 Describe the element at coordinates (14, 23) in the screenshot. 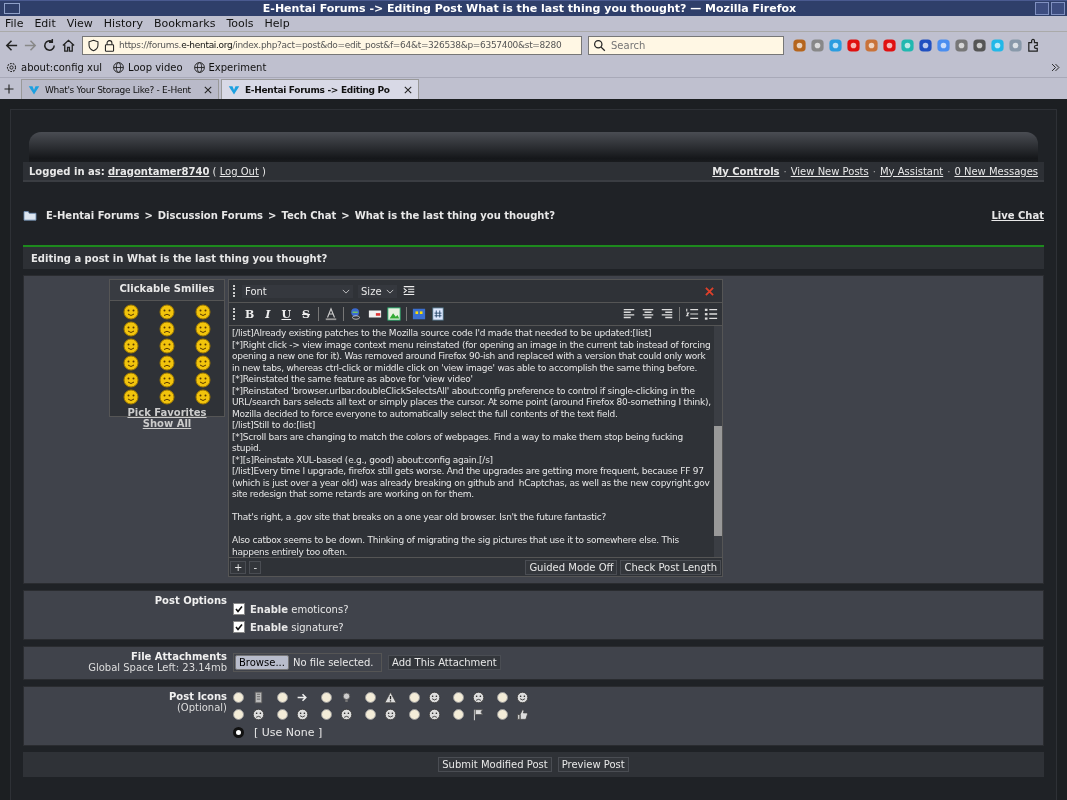

I see `menu-item: File` at that location.